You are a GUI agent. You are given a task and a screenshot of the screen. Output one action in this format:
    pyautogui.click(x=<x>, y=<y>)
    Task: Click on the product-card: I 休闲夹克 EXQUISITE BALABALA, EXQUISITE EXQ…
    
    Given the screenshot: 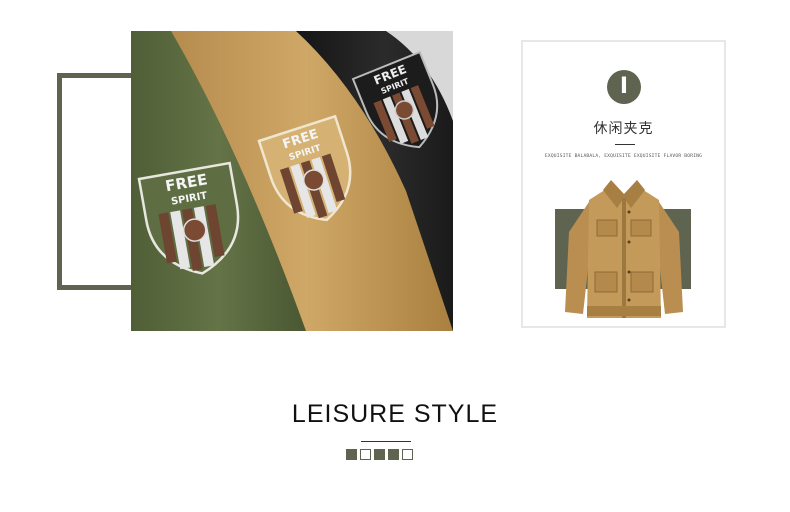 What is the action you would take?
    pyautogui.click(x=623, y=184)
    